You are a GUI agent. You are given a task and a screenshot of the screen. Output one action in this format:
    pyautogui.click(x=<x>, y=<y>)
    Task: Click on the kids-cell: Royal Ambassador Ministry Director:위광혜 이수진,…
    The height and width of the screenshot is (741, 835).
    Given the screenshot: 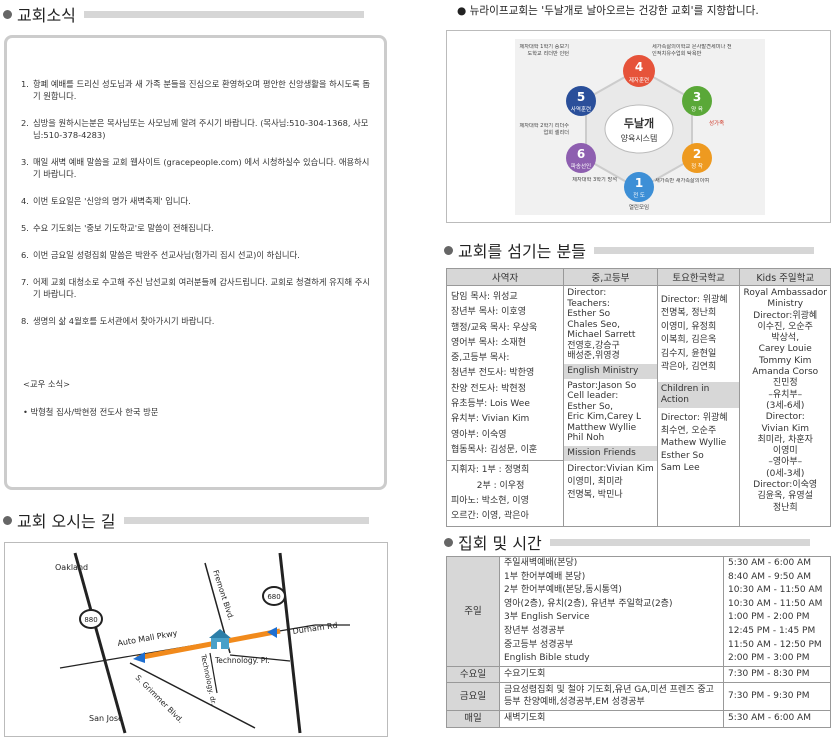 What is the action you would take?
    pyautogui.click(x=785, y=406)
    